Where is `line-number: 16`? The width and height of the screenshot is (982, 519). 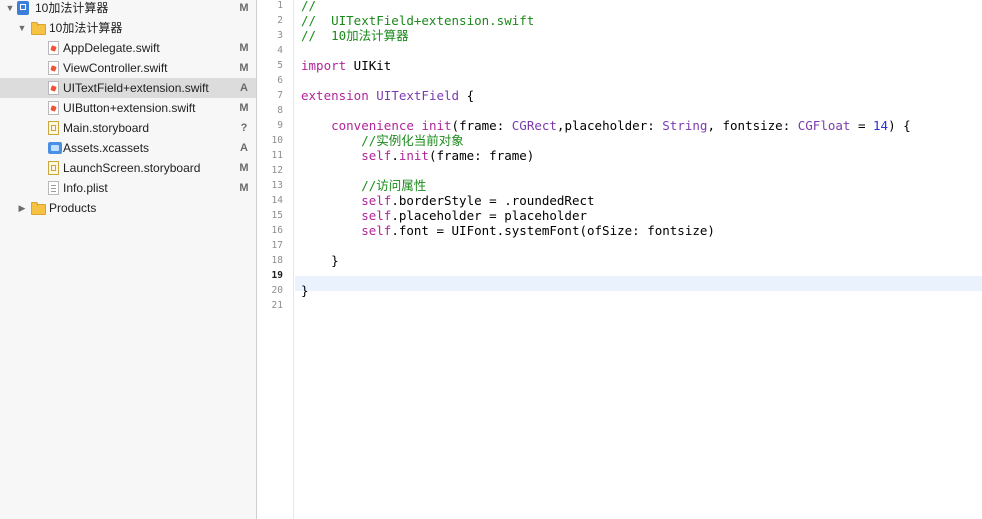
line-number: 16 is located at coordinates (277, 230).